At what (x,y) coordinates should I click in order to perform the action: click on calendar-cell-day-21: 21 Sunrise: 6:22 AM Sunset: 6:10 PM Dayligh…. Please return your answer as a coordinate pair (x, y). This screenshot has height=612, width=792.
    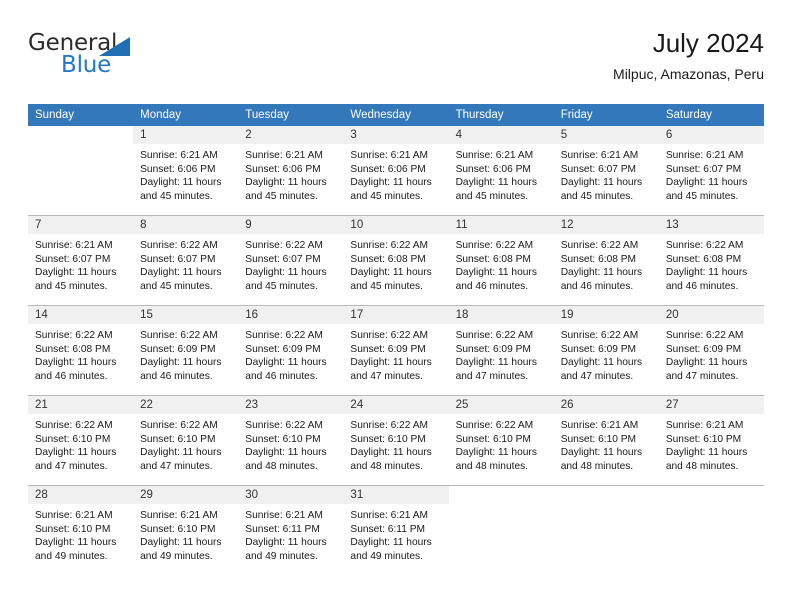
    Looking at the image, I should click on (81, 440).